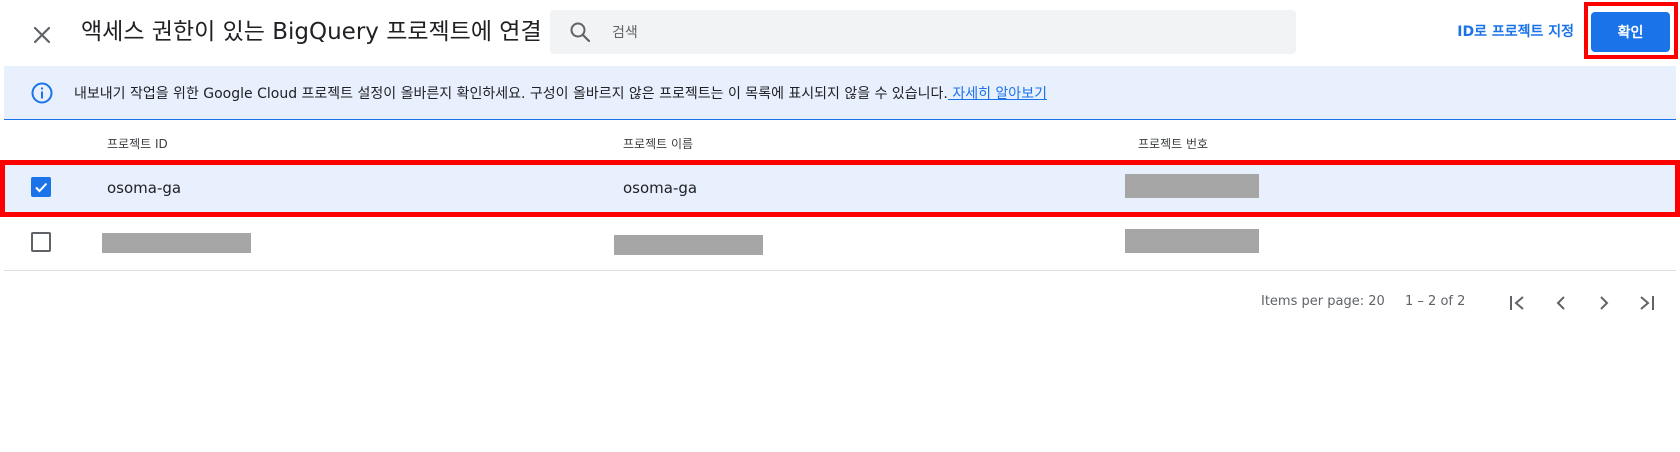  I want to click on info-icon, so click(42, 93).